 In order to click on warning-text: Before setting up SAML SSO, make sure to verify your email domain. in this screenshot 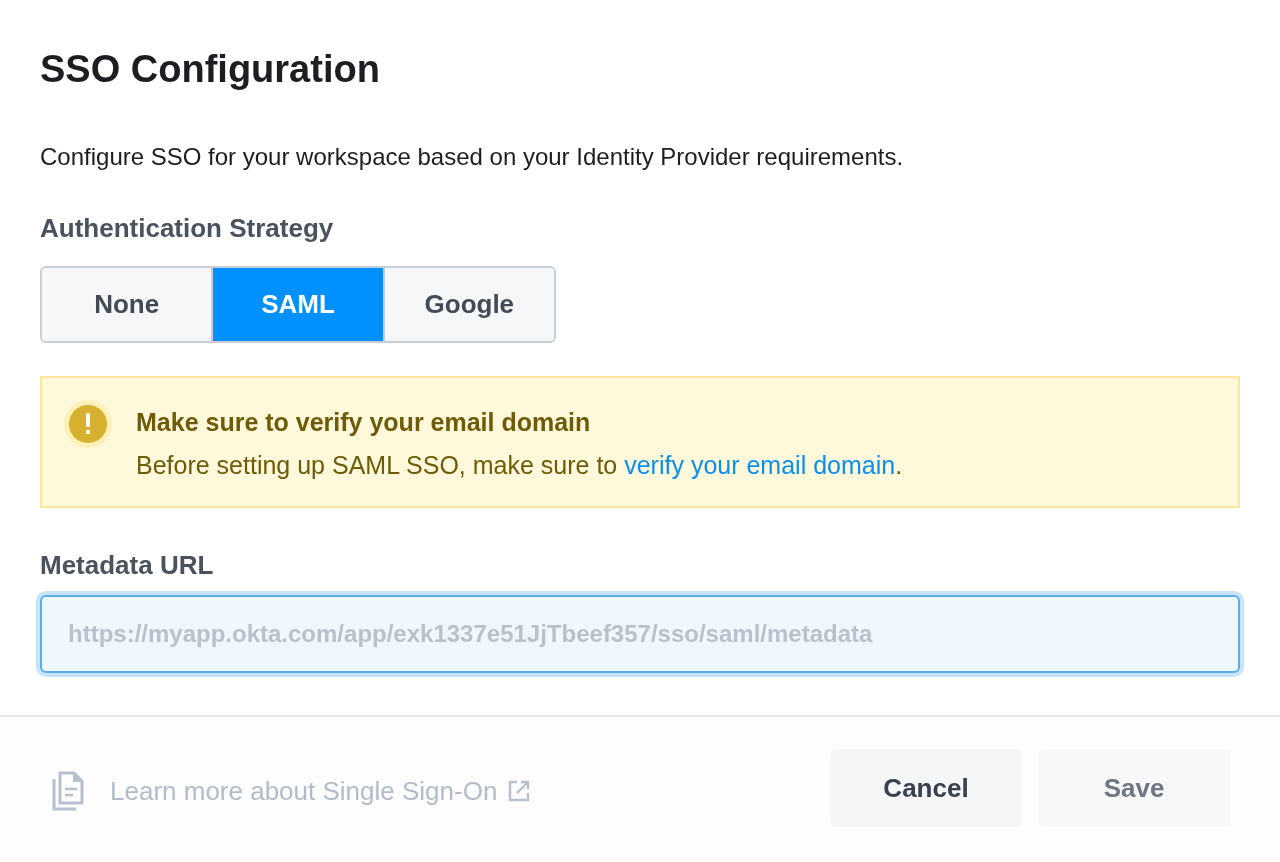, I will do `click(519, 465)`.